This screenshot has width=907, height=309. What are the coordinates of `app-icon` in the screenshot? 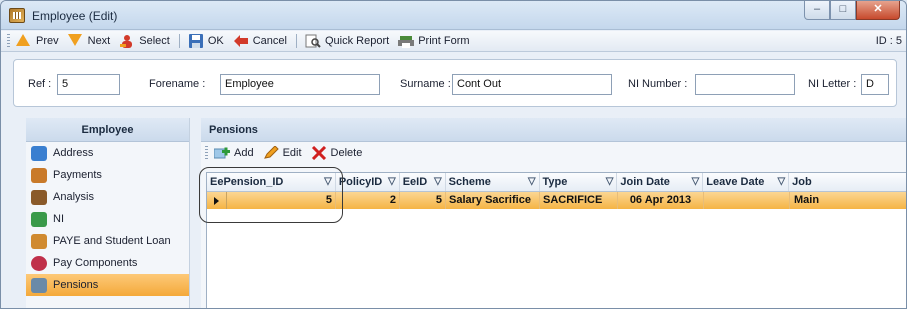 It's located at (17, 15).